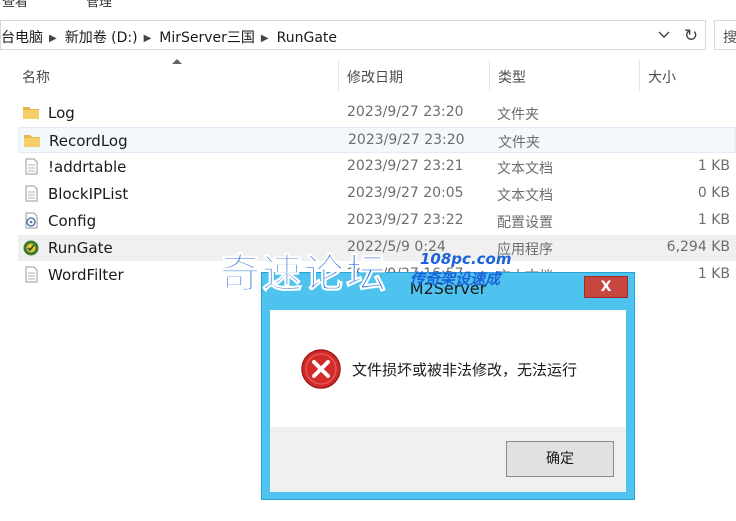  I want to click on file-type: 配置设置, so click(525, 223).